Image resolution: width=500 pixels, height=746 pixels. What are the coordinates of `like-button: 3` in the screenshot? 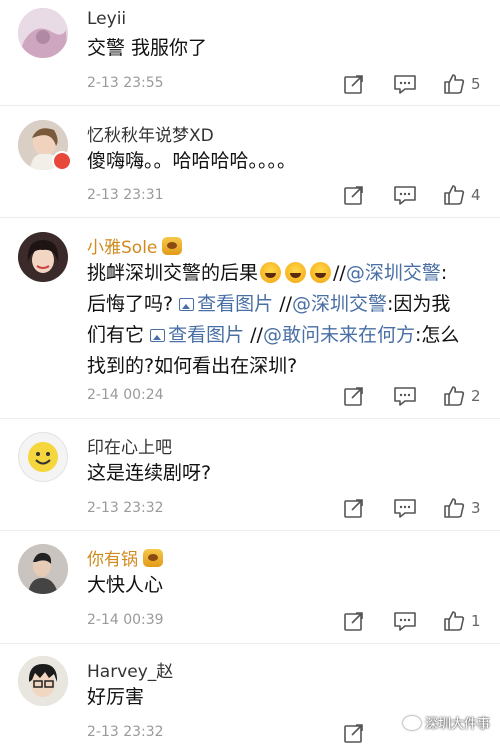 It's located at (462, 508).